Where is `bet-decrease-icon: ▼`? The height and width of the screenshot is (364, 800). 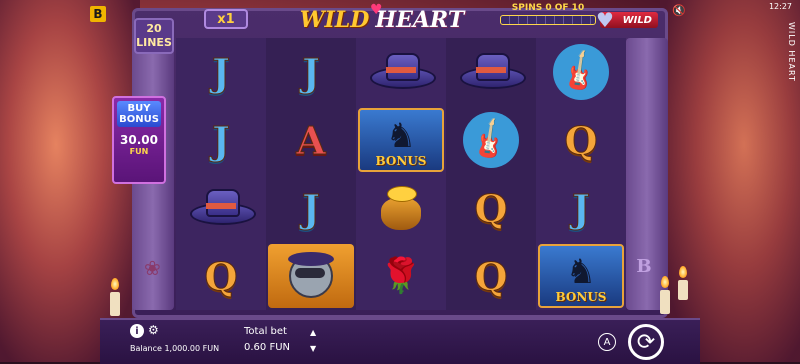 bet-decrease-icon: ▼ is located at coordinates (313, 348).